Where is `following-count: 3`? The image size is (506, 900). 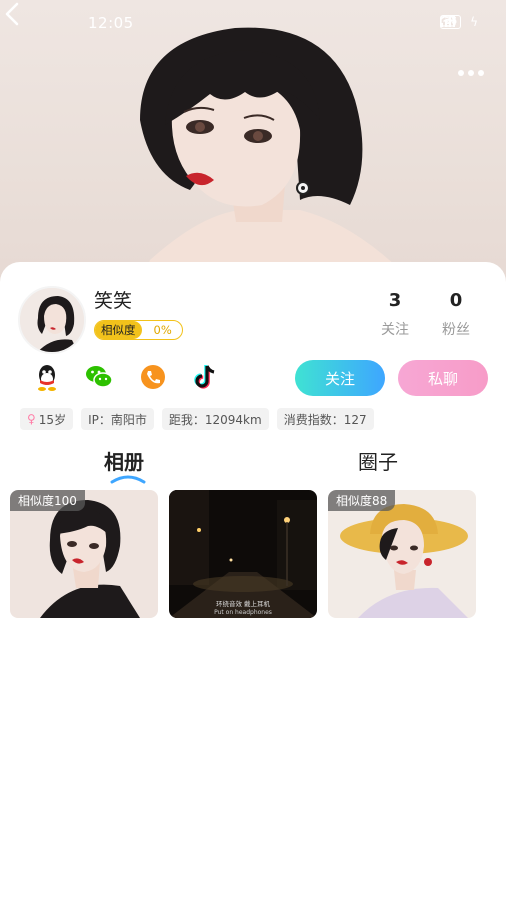 following-count: 3 is located at coordinates (395, 300).